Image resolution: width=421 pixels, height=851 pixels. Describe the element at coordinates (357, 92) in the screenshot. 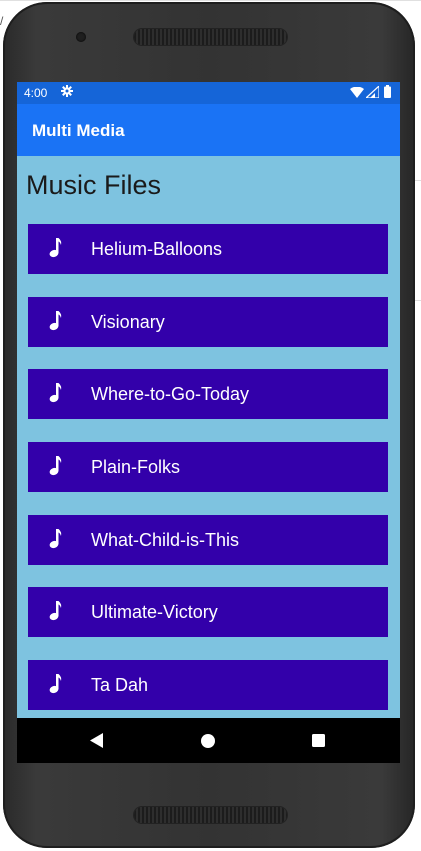

I see `wifi-icon` at that location.